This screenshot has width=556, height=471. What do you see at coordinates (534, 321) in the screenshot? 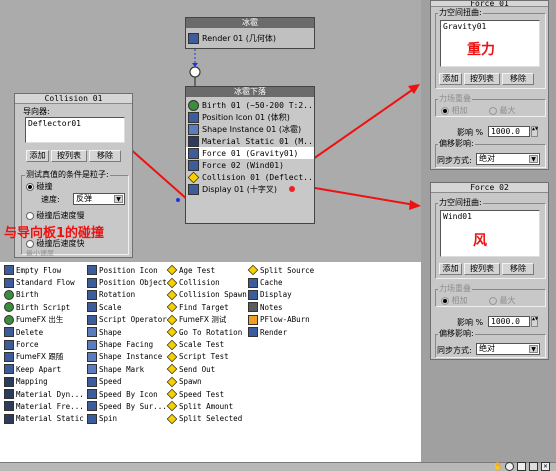
I see `force02-influence-spinner: ▲▼` at bounding box center [534, 321].